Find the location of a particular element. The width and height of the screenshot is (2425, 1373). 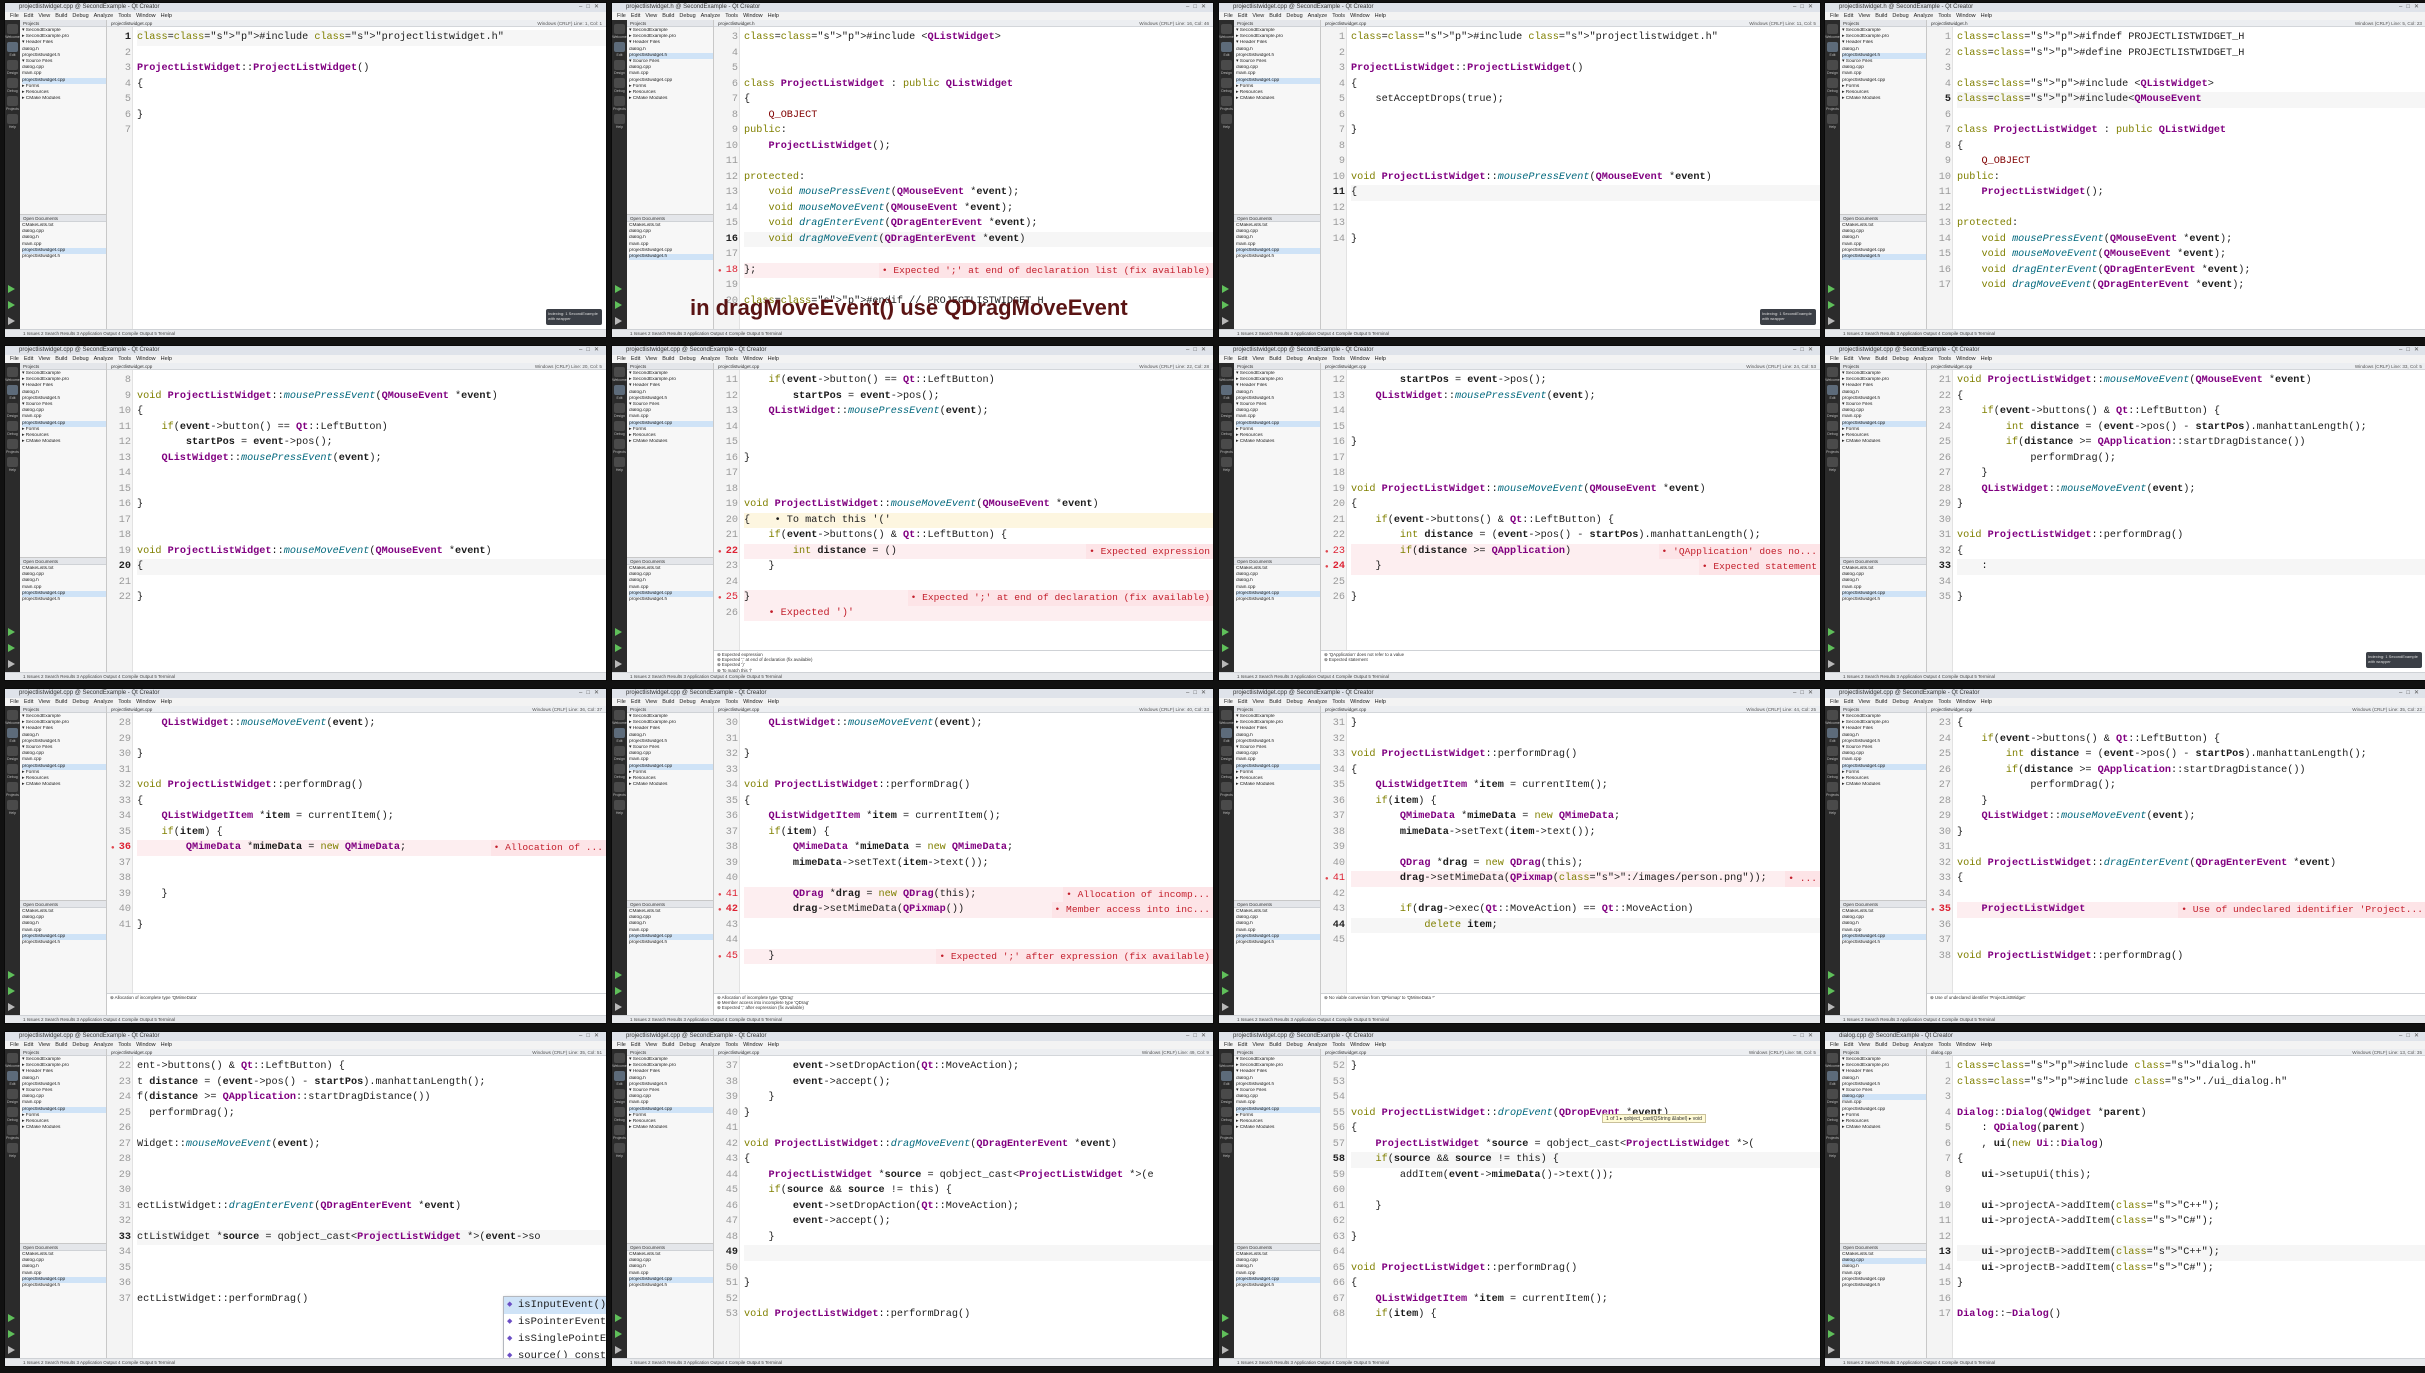

code-line: QListWidget::mouseMoveEvent(event); is located at coordinates (978, 724).